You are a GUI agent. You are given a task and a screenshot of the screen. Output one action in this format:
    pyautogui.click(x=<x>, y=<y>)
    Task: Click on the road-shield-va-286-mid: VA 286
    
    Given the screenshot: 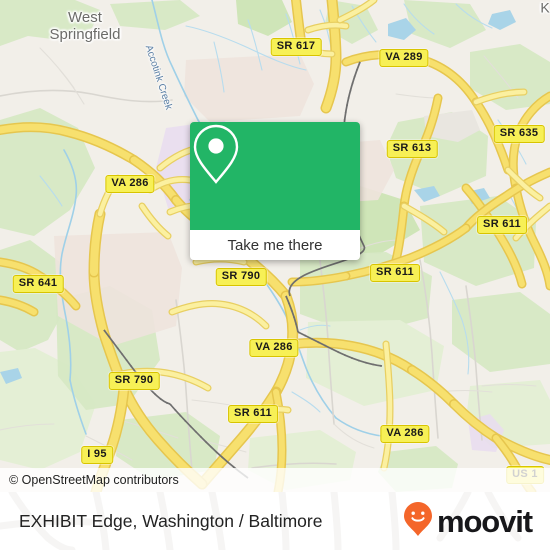 What is the action you would take?
    pyautogui.click(x=274, y=348)
    